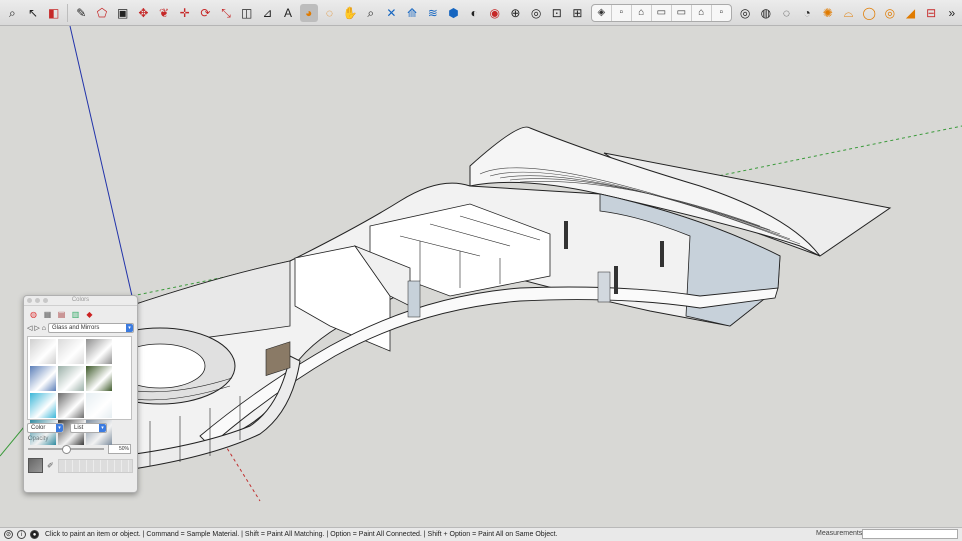  I want to click on follow-me-tool-icon: ❦, so click(164, 13).